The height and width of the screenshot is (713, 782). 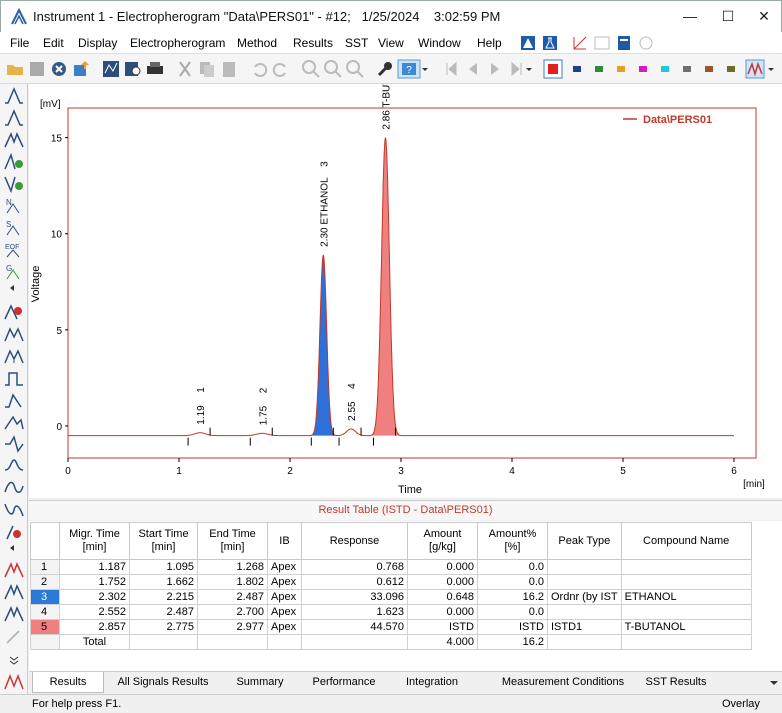 What do you see at coordinates (14, 400) in the screenshot?
I see `front-tangent-icon` at bounding box center [14, 400].